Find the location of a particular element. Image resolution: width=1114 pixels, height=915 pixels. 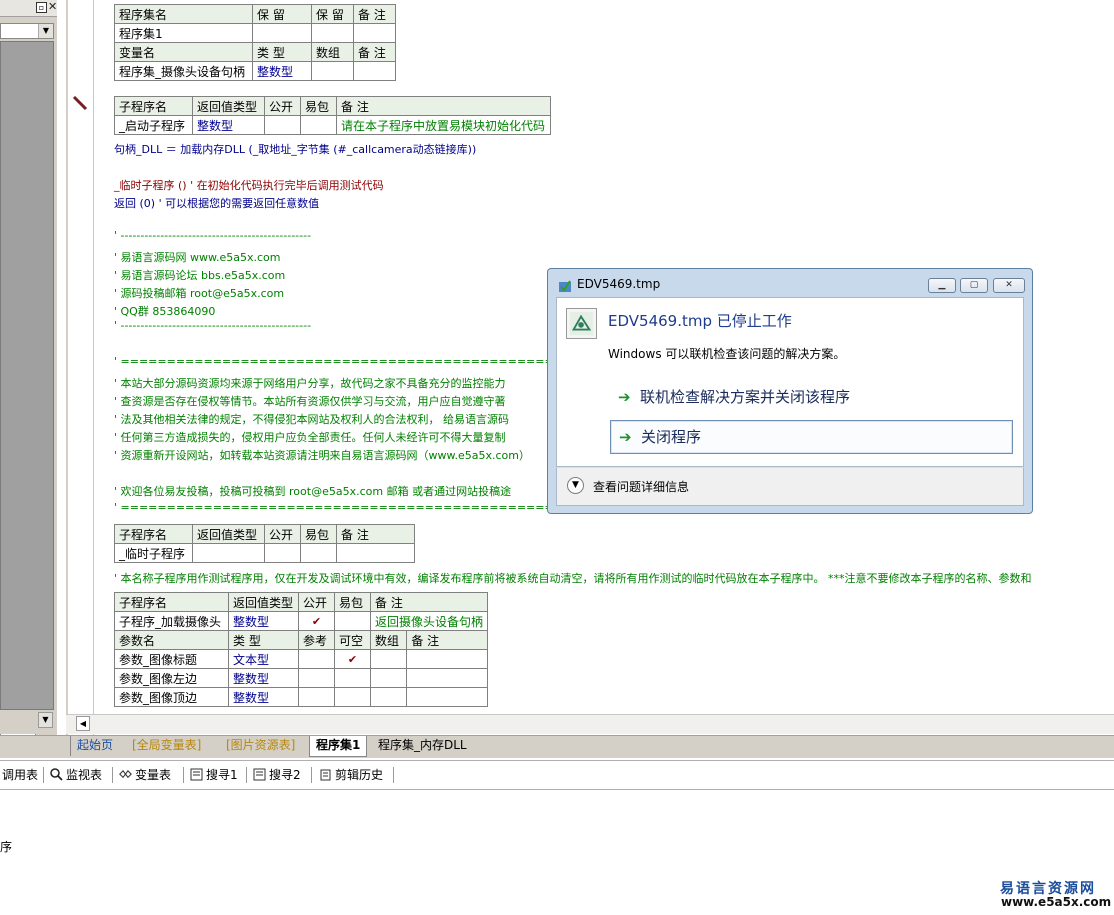

code-line: 返回 (0) ' 可以根据您的需要返回任意数值 is located at coordinates (216, 203).